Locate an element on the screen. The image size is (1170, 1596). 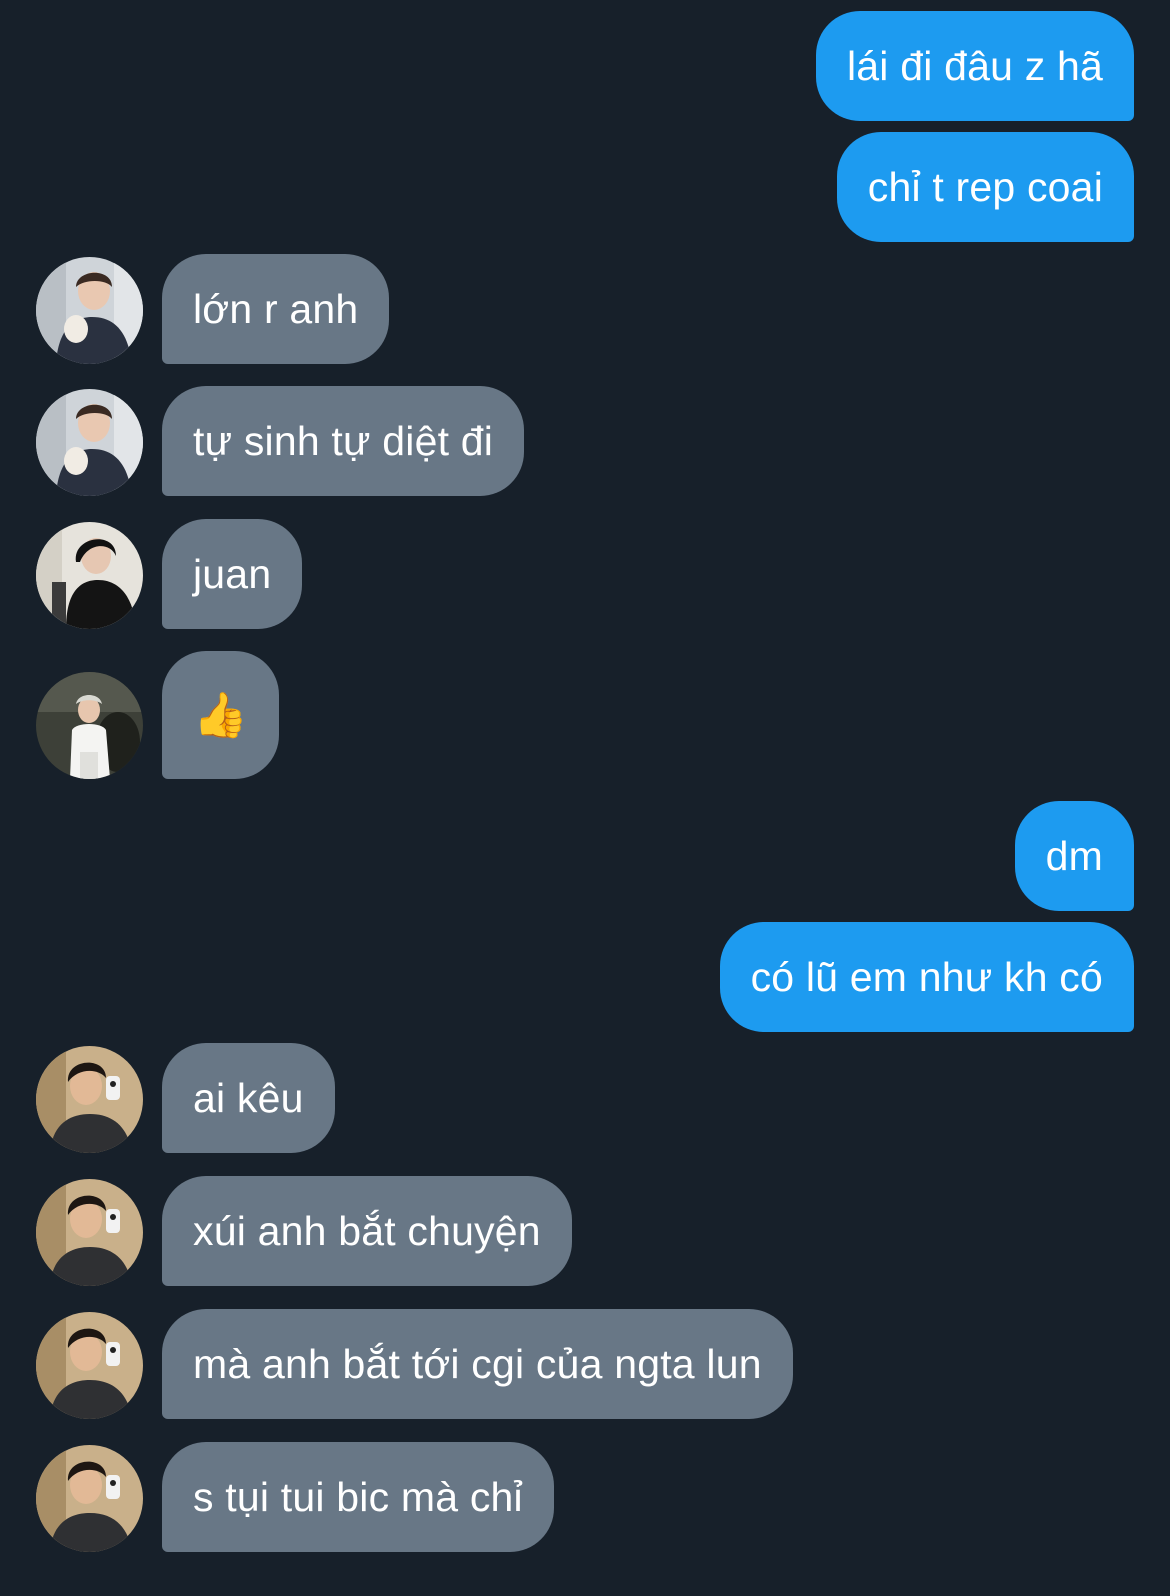
message-row-outgoing: chỉ t rep coai is located at coordinates (585, 187).